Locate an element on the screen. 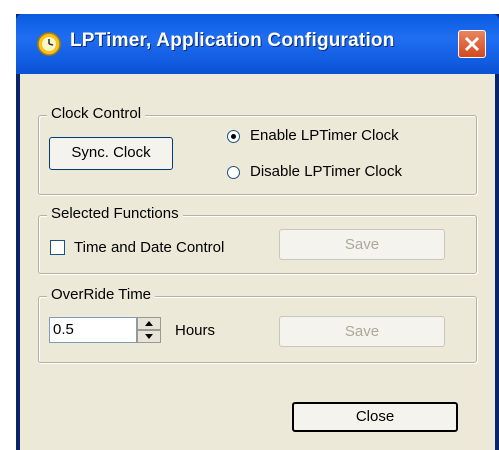 The width and height of the screenshot is (499, 450). disable-clock-label: Disable LPTimer Clock is located at coordinates (326, 171).